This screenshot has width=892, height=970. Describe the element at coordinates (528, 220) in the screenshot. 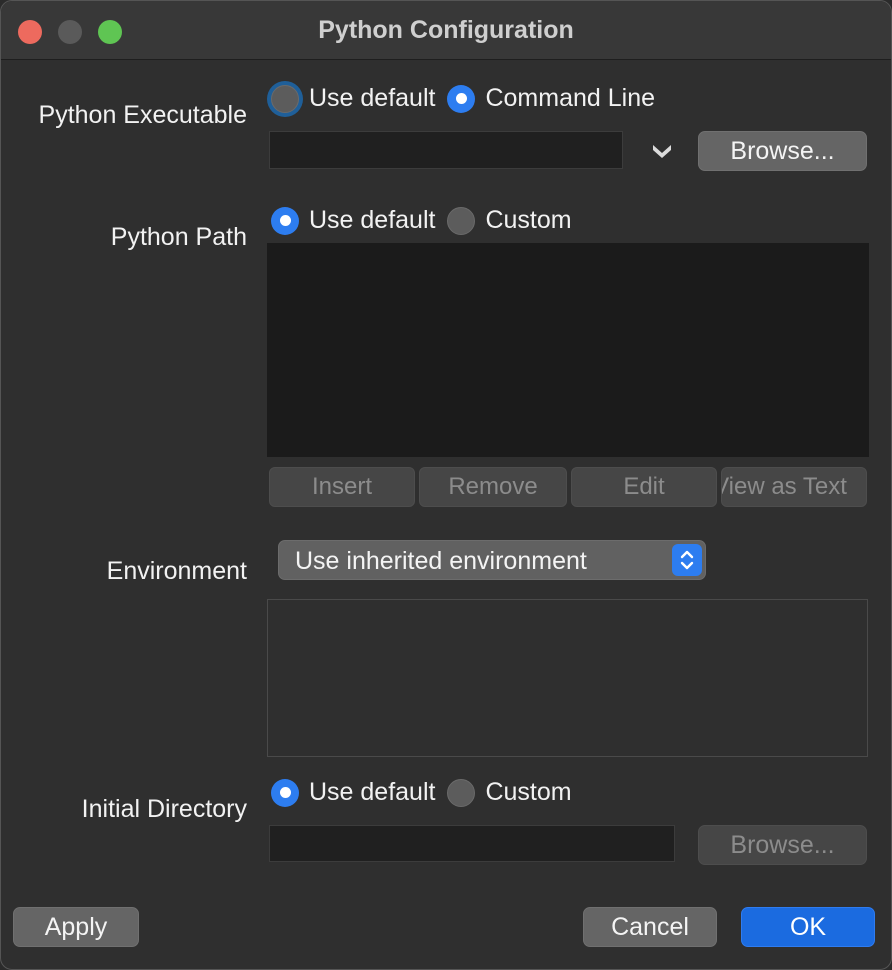

I see `path-custom-label: Custom` at that location.